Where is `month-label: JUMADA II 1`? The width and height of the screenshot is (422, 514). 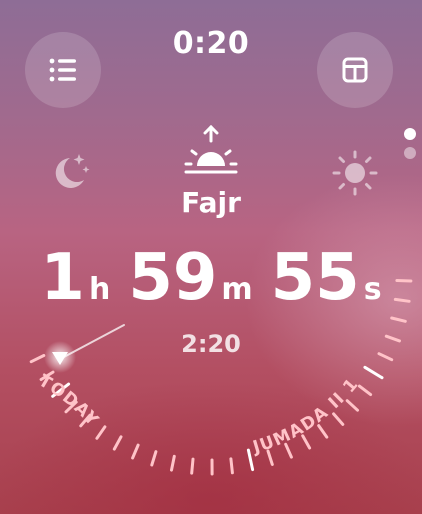 month-label: JUMADA II 1 is located at coordinates (306, 416).